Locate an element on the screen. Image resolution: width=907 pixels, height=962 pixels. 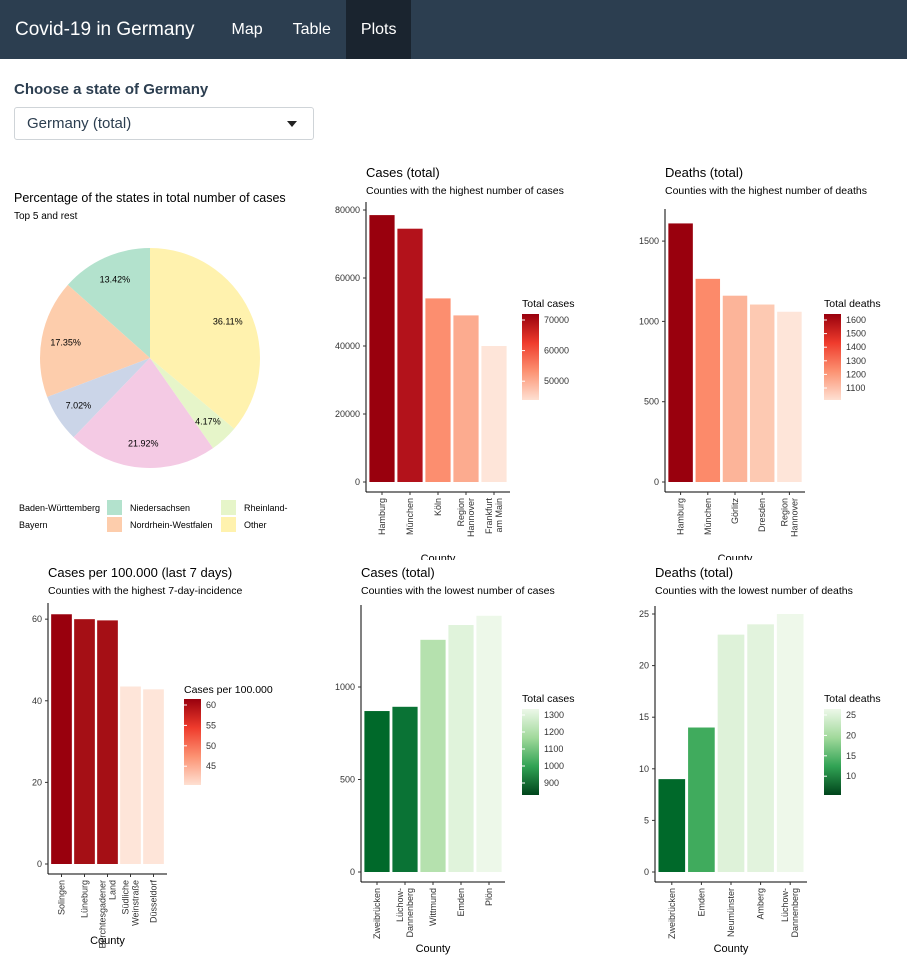
x-tick-label: Region is located at coordinates (461, 512).